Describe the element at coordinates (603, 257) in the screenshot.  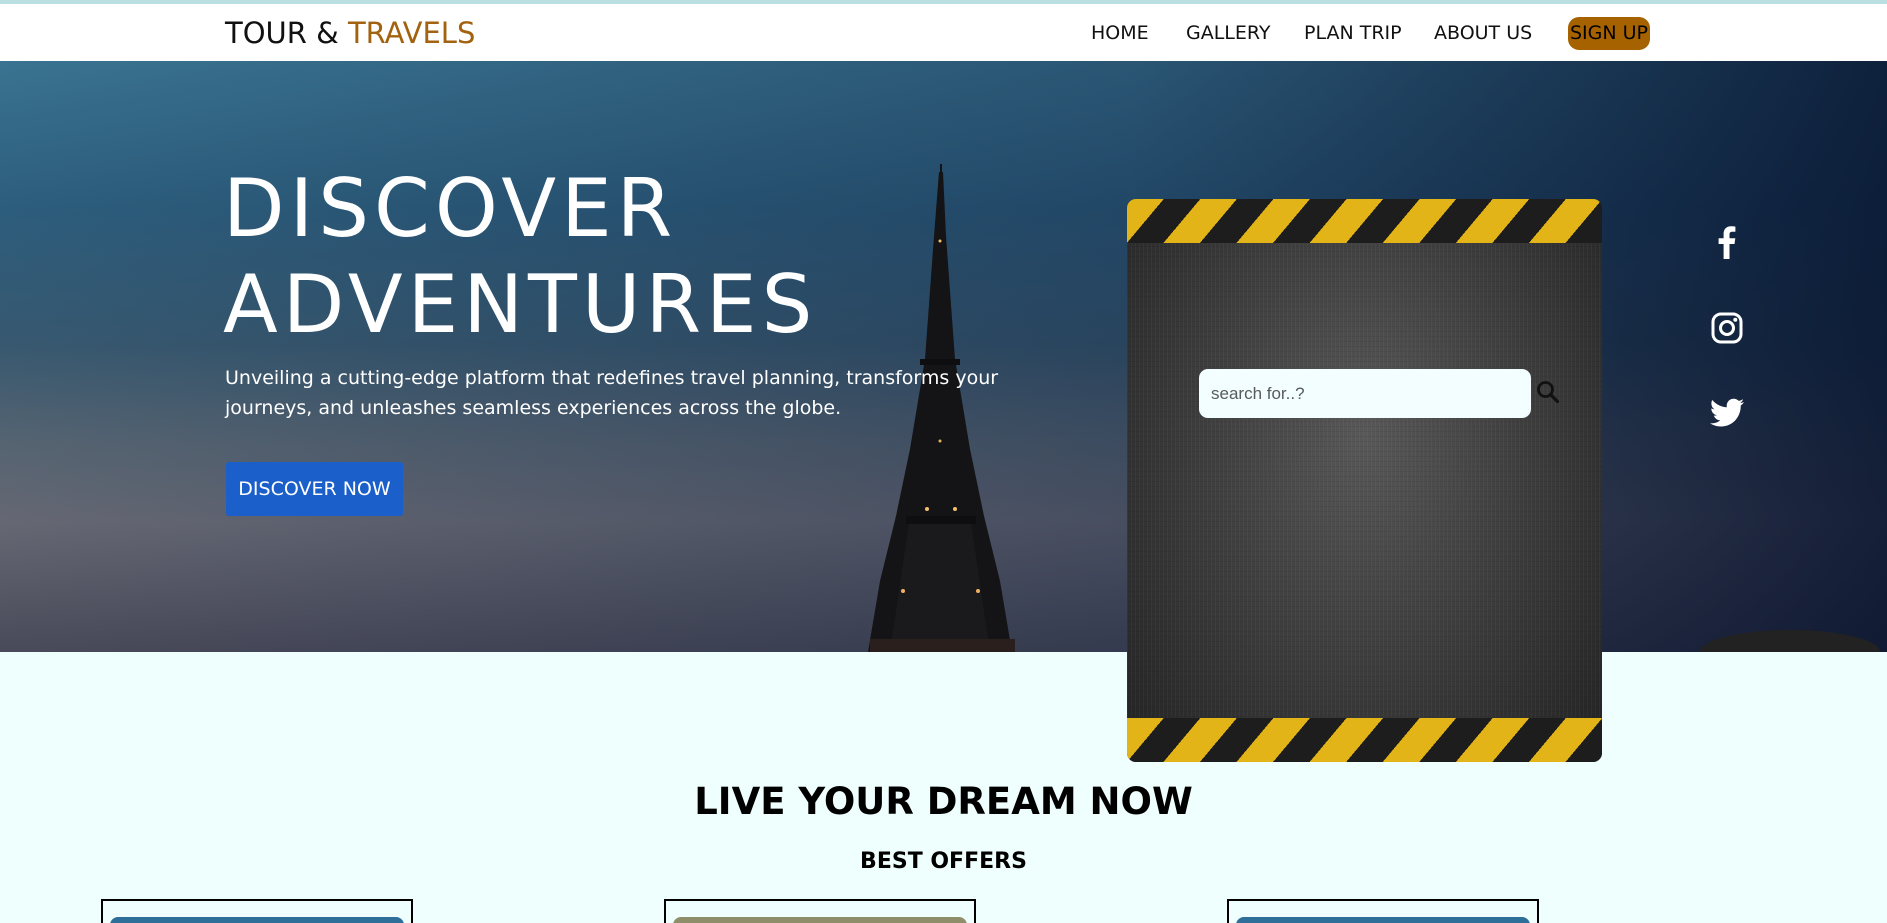
I see `hero-title: DISCOVER ADVENTURES` at that location.